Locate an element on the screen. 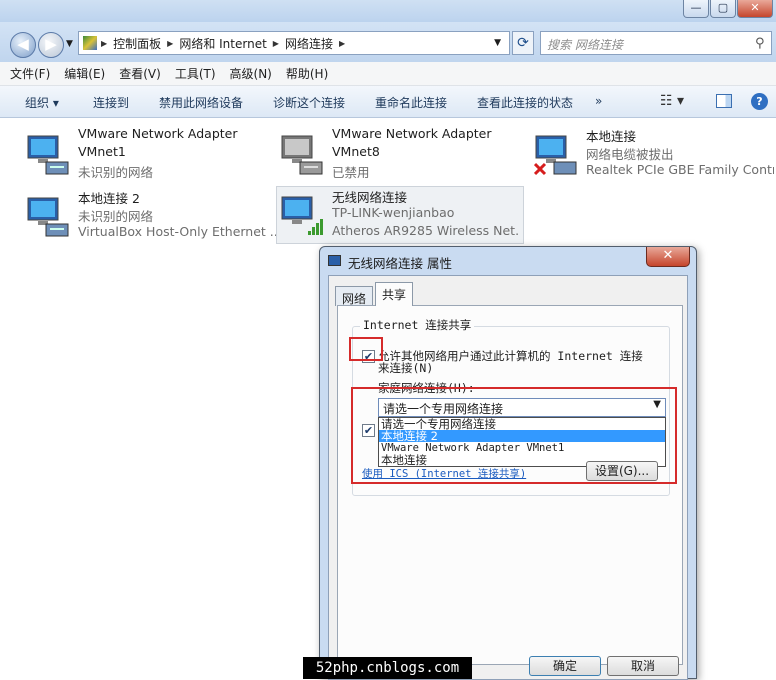 The image size is (776, 680). connection-sub: VMnet8 is located at coordinates (356, 151).